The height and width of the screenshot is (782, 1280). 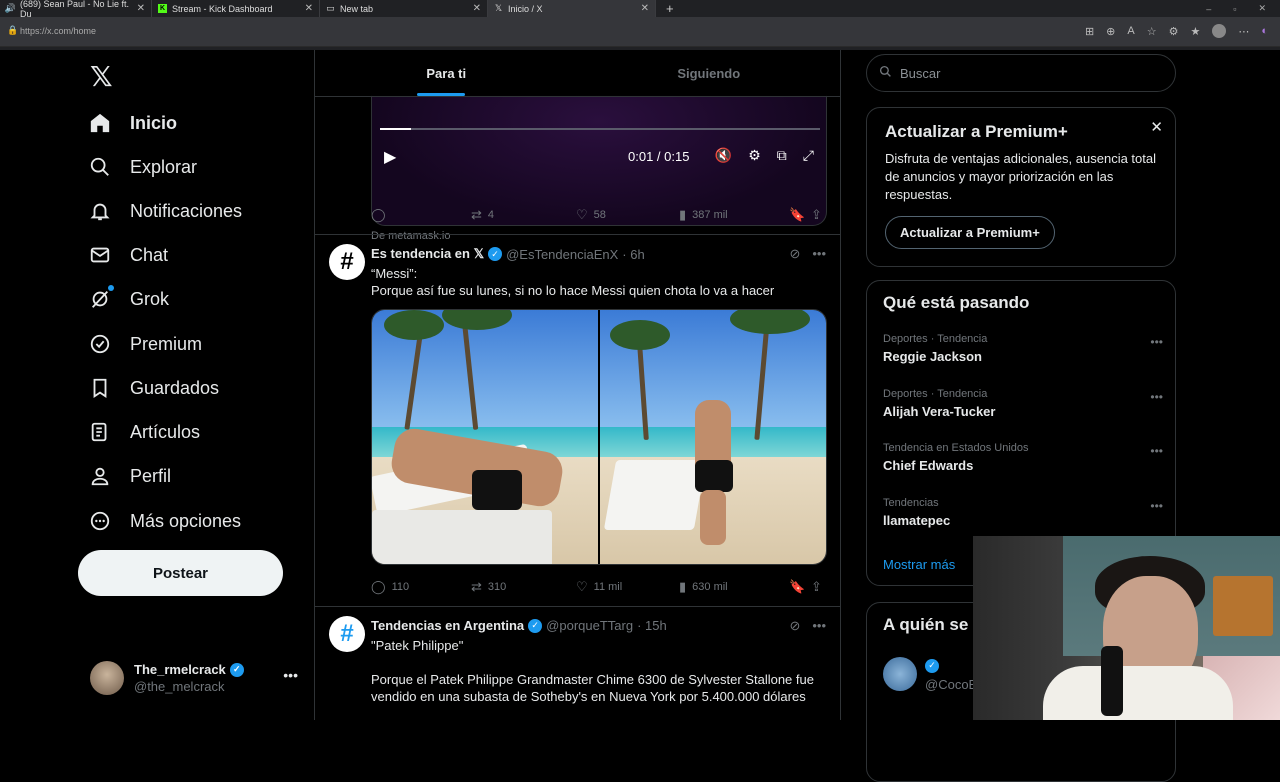 What do you see at coordinates (1262, 8) in the screenshot?
I see `close-window-icon: ✕` at bounding box center [1262, 8].